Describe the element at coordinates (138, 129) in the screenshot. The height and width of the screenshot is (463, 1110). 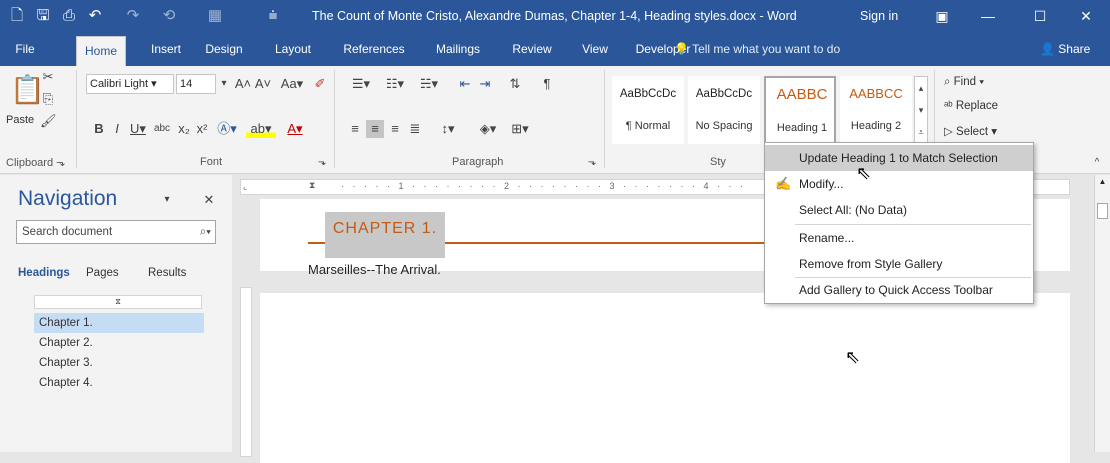
I see `underline-icon: U▾` at that location.